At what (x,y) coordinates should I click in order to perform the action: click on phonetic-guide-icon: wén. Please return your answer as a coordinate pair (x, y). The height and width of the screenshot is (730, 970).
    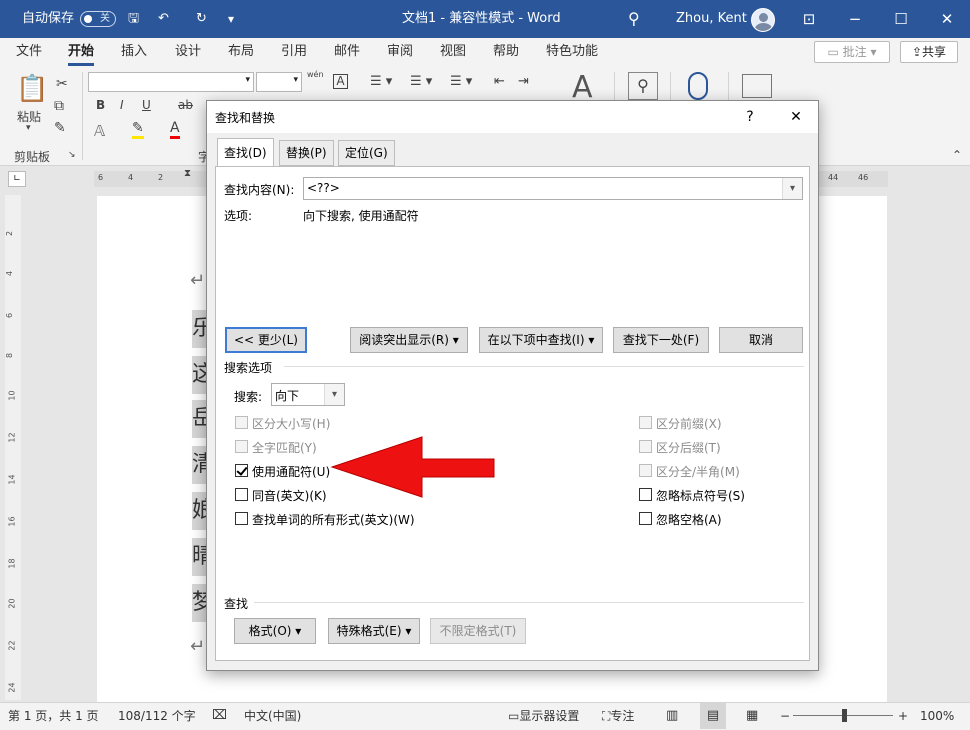
    Looking at the image, I should click on (315, 74).